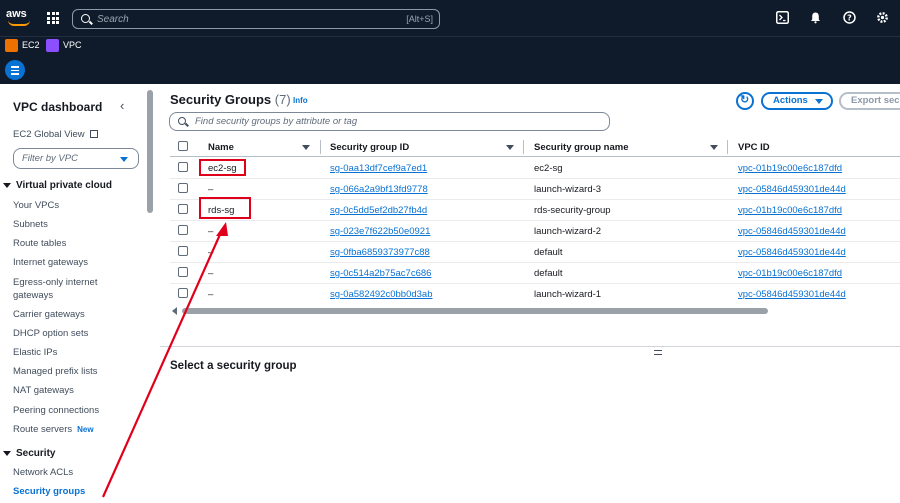  I want to click on vpc-filter-placeholder: Filter by VPC, so click(50, 158).